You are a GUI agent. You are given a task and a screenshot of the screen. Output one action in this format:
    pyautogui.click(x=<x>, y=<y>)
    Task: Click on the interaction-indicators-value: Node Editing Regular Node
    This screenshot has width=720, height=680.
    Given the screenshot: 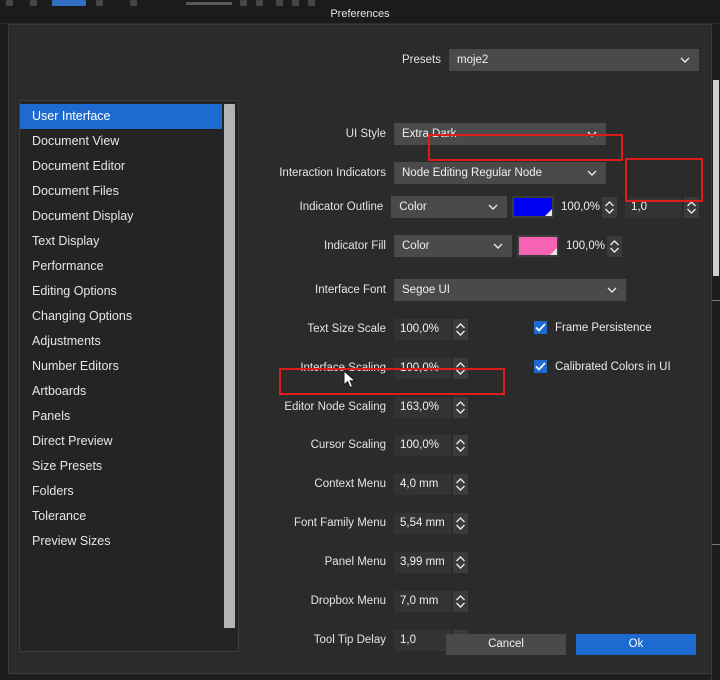 What is the action you would take?
    pyautogui.click(x=472, y=173)
    